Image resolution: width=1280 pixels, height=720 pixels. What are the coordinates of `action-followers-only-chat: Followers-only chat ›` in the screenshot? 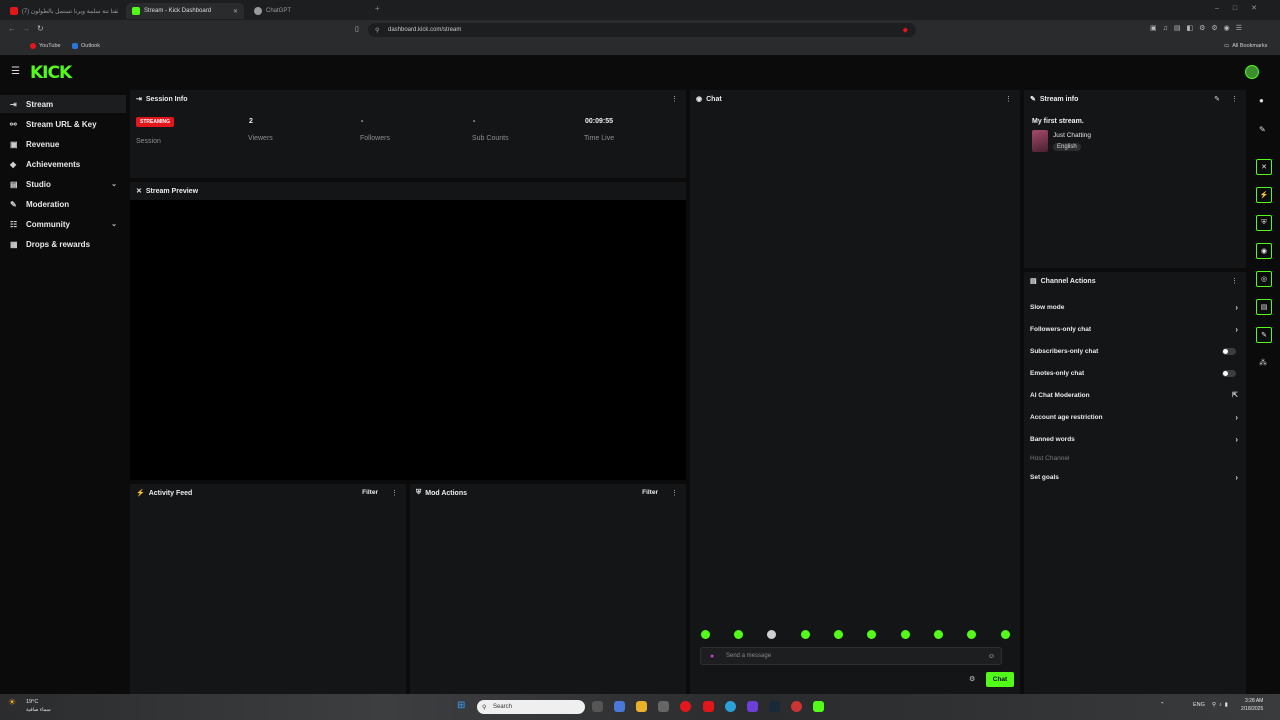 It's located at (1134, 329).